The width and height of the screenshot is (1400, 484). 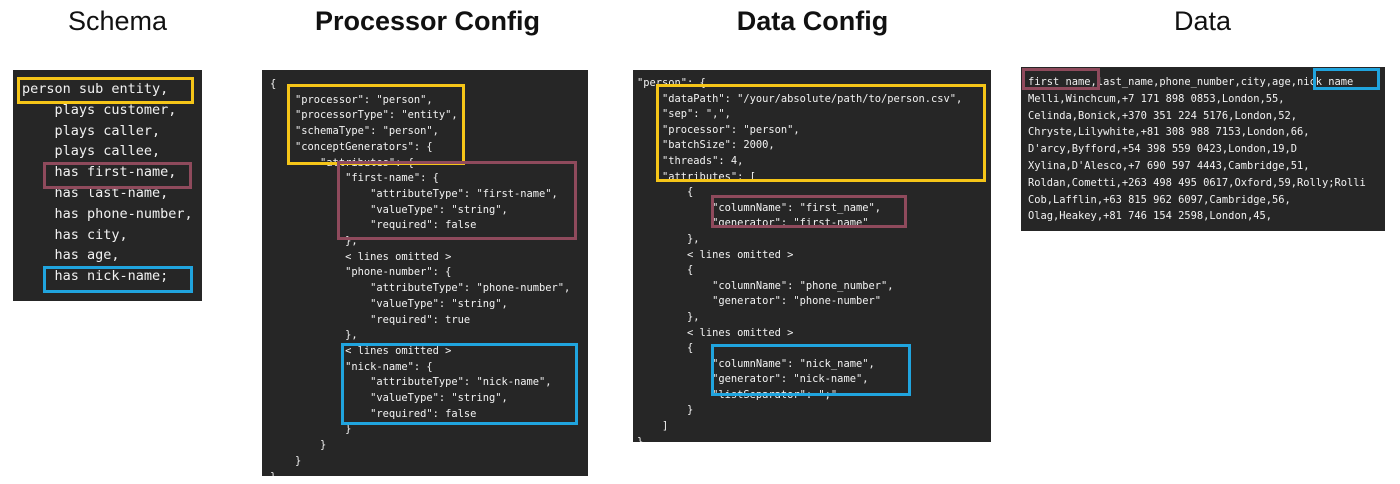 I want to click on data-config-highlight-first-name, so click(x=809, y=211).